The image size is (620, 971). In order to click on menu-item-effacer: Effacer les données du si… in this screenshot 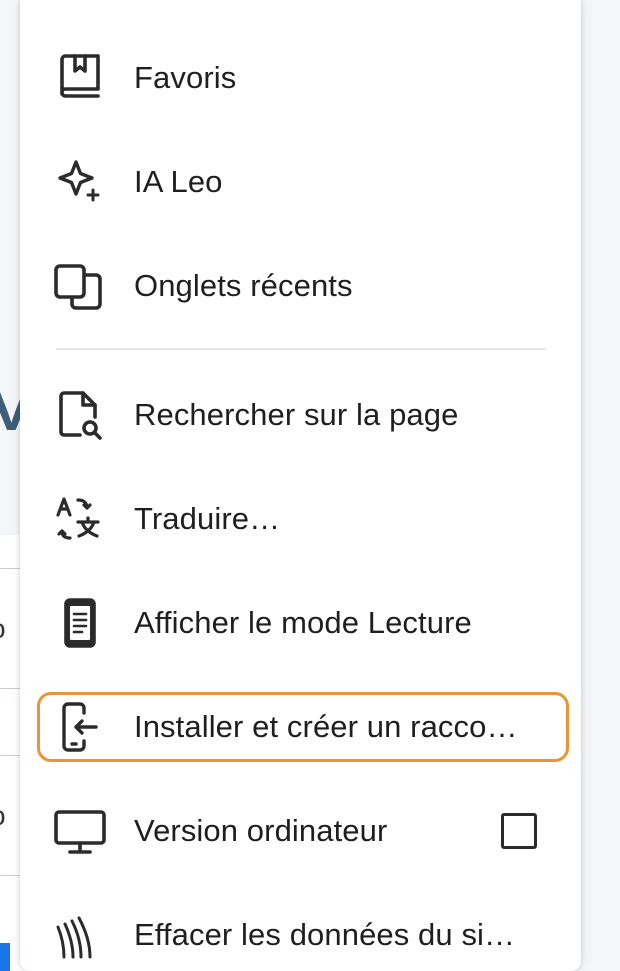, I will do `click(300, 927)`.